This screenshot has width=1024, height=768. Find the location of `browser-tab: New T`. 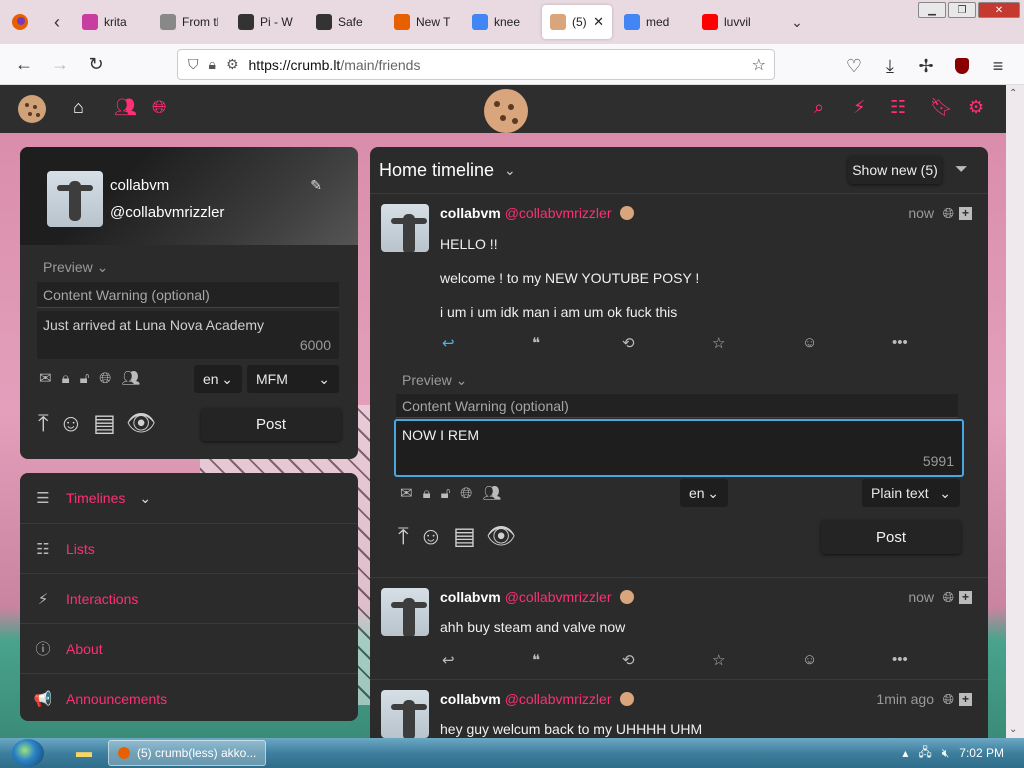

browser-tab: New T is located at coordinates (423, 22).